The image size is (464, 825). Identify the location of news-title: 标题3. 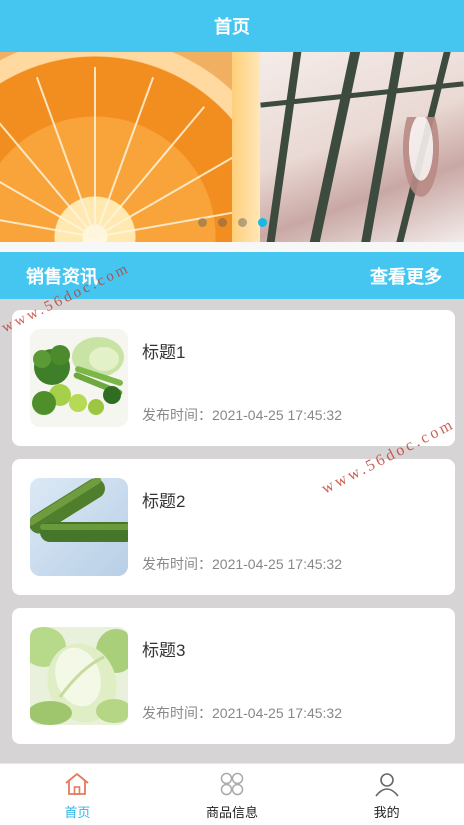
(164, 650).